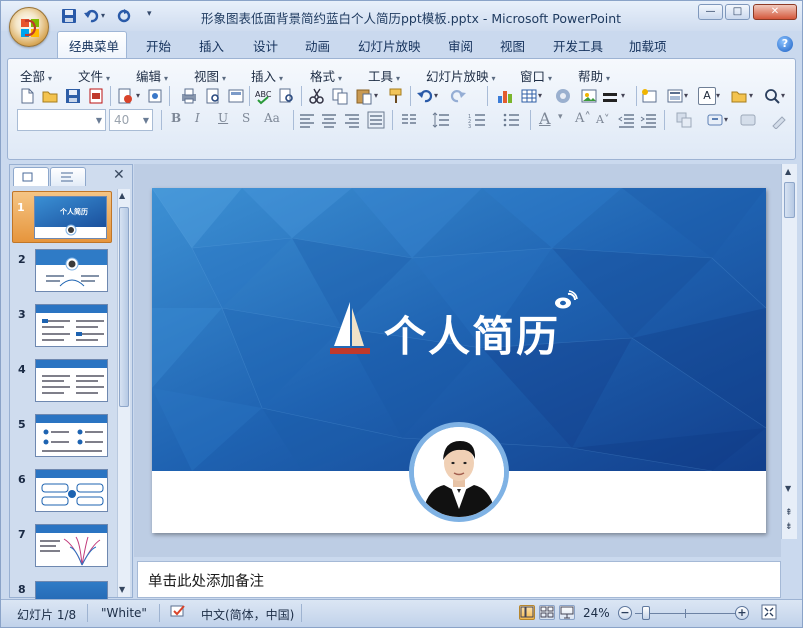 Image resolution: width=803 pixels, height=628 pixels. What do you see at coordinates (477, 120) in the screenshot?
I see `numbering-icon: 123` at bounding box center [477, 120].